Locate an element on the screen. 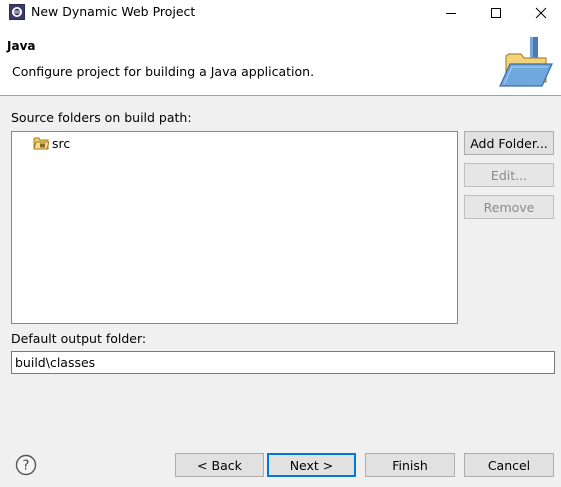 The height and width of the screenshot is (487, 561). back-button: < Back is located at coordinates (219, 465).